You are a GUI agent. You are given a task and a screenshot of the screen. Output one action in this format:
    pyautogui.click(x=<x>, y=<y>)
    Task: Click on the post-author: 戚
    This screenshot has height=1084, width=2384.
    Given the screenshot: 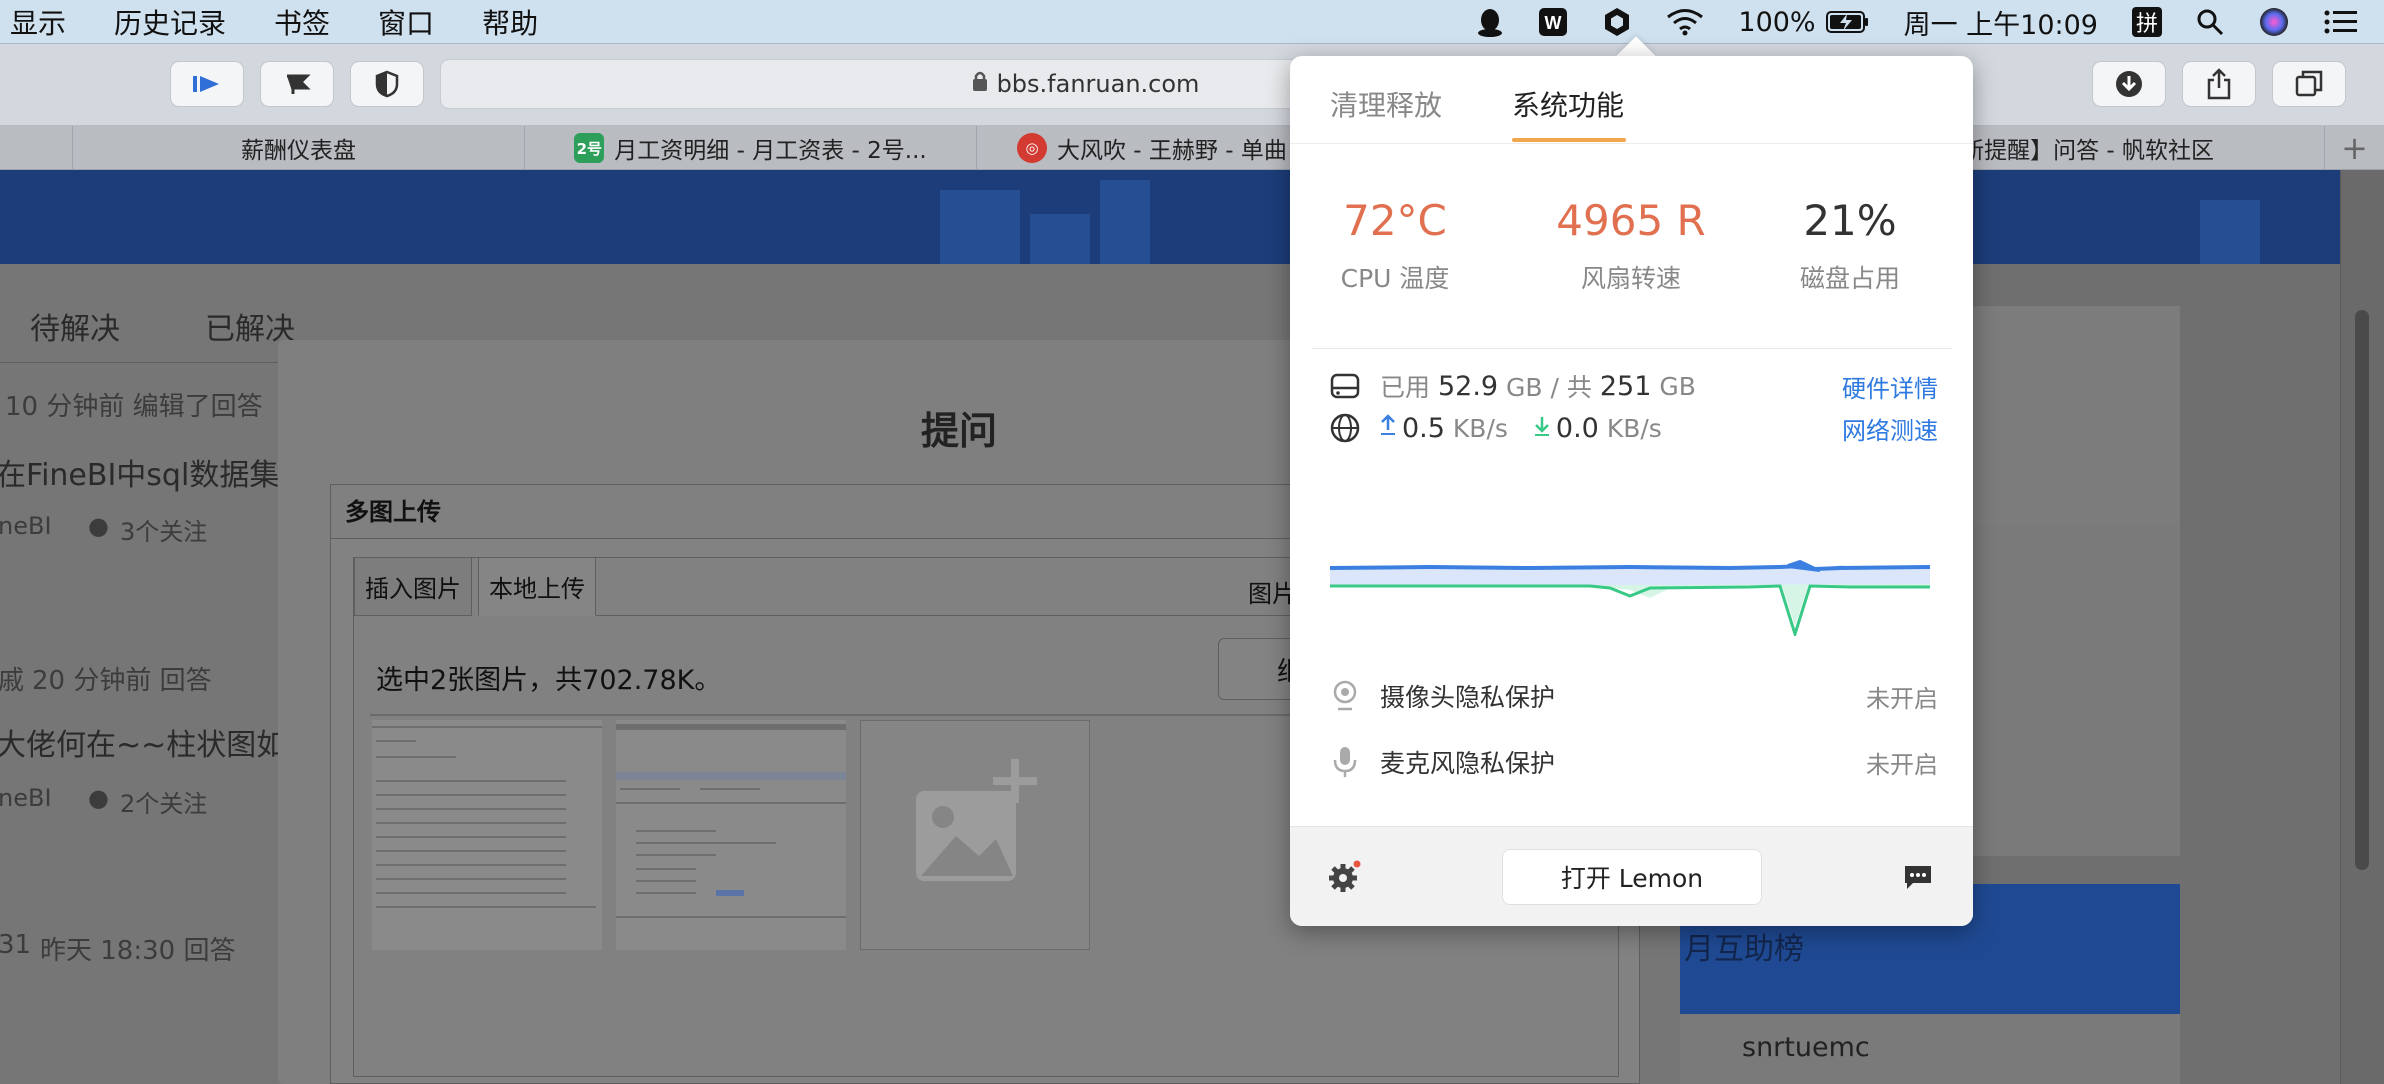 What is the action you would take?
    pyautogui.click(x=12, y=681)
    